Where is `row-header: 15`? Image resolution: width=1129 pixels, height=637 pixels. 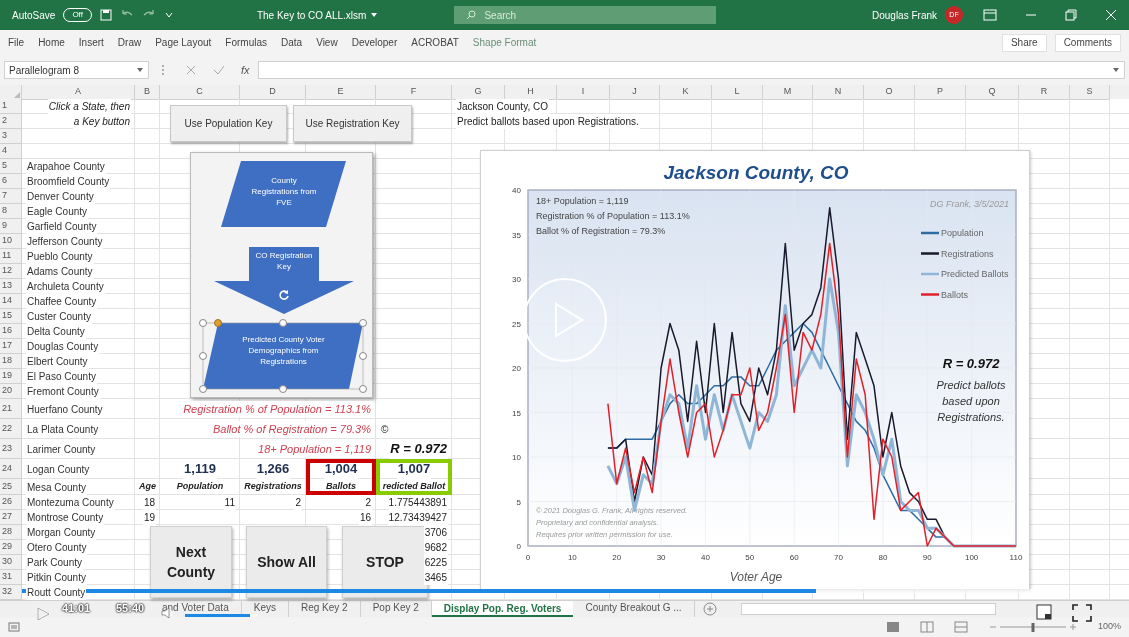
row-header: 15 is located at coordinates (11, 316).